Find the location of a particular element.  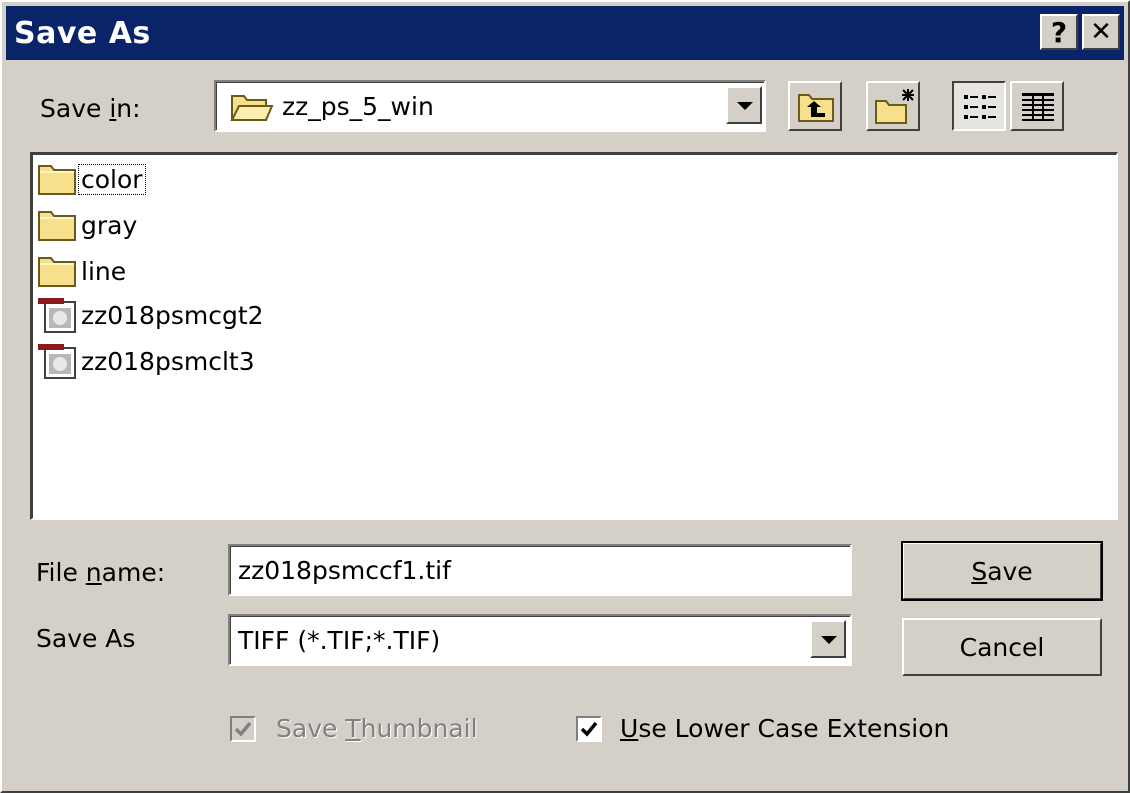

list-view-button is located at coordinates (979, 106).